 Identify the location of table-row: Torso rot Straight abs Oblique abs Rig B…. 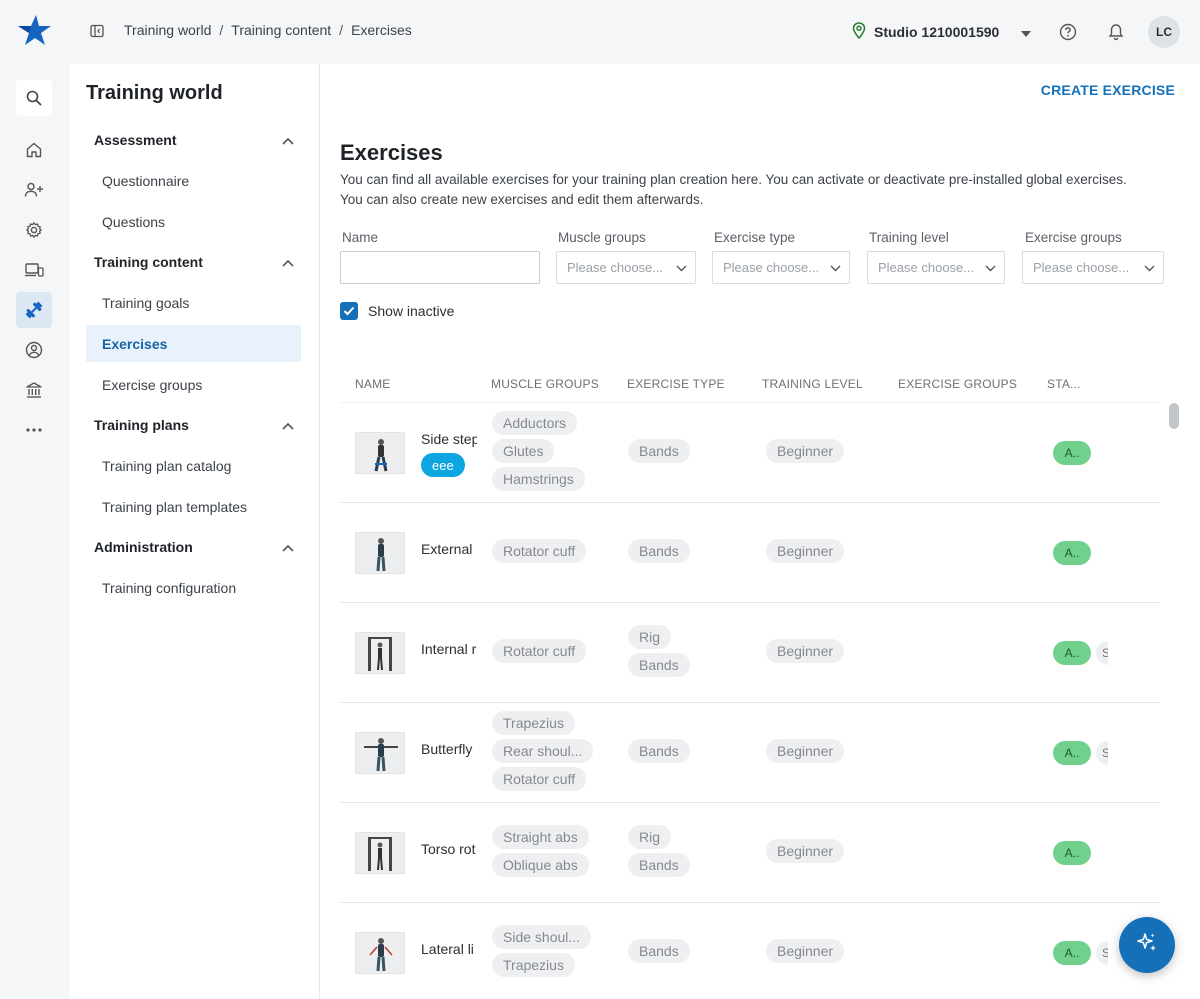
(750, 853).